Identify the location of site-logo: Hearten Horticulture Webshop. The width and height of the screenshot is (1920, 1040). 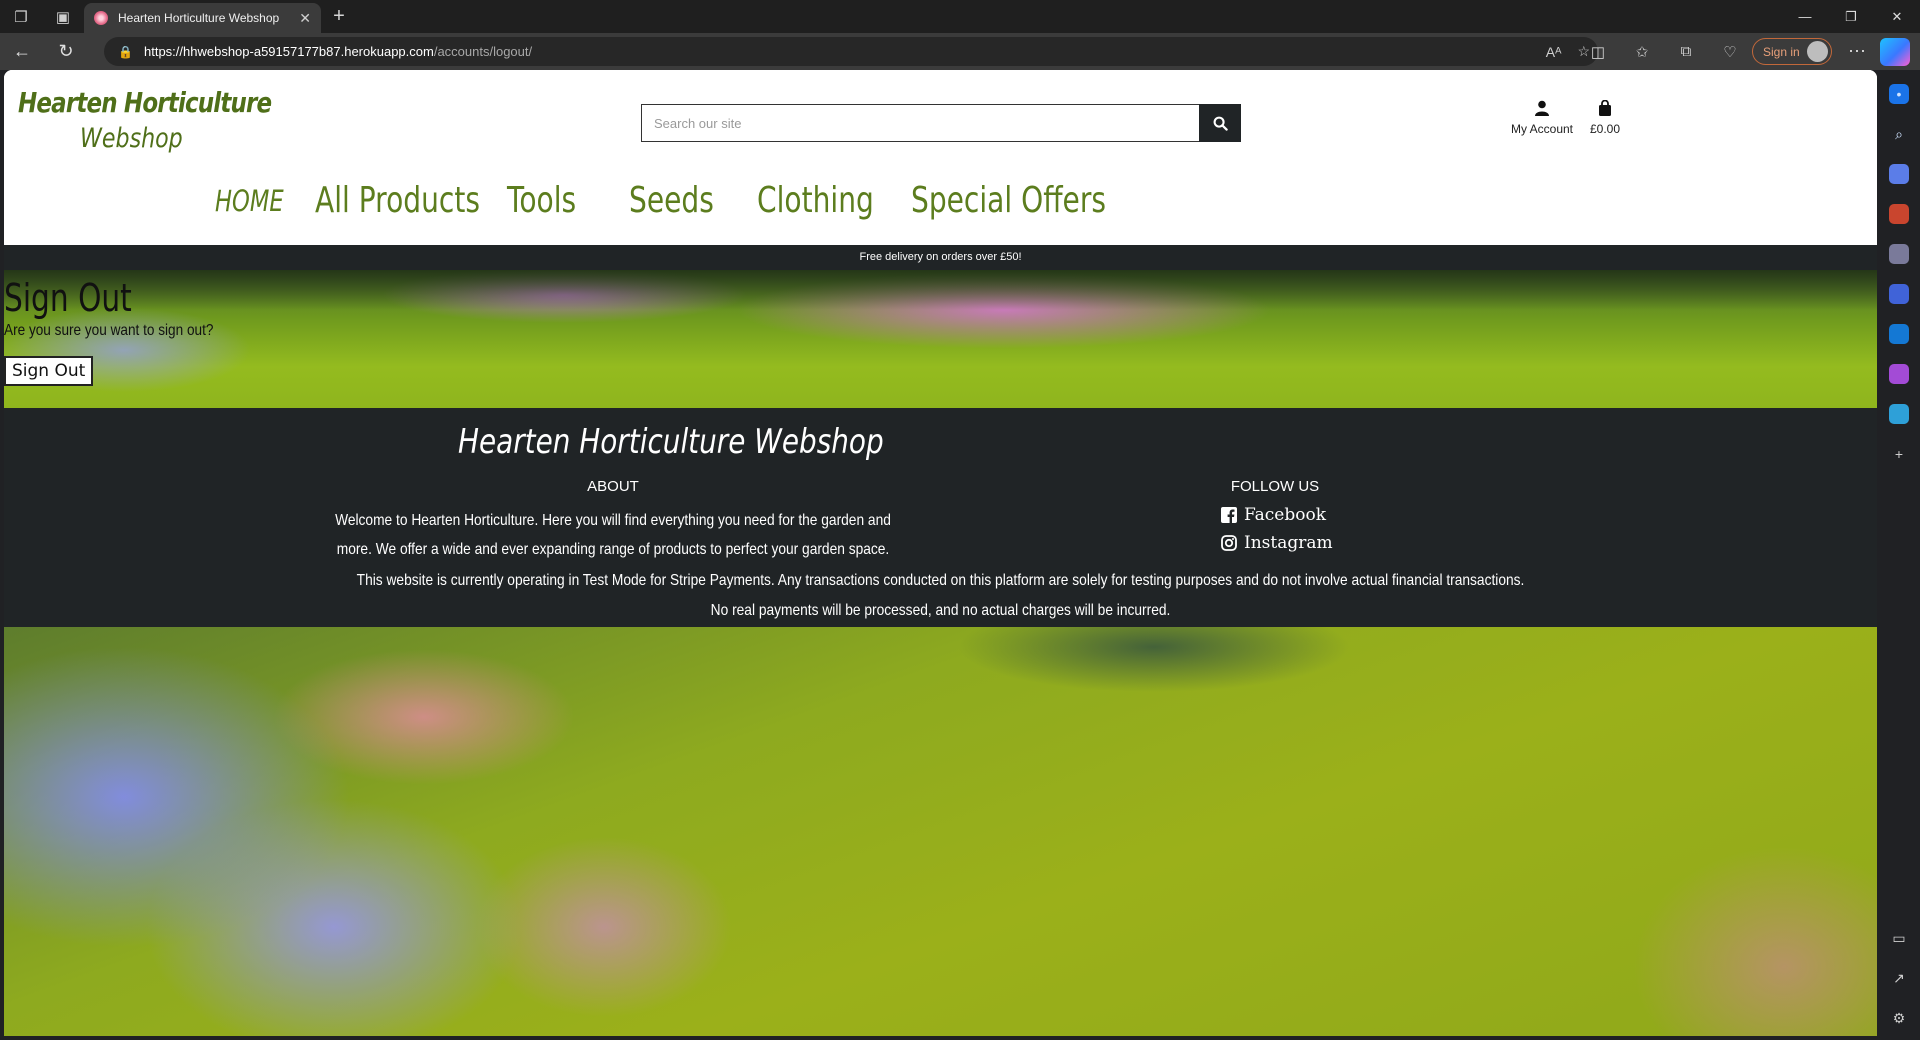
(172, 120).